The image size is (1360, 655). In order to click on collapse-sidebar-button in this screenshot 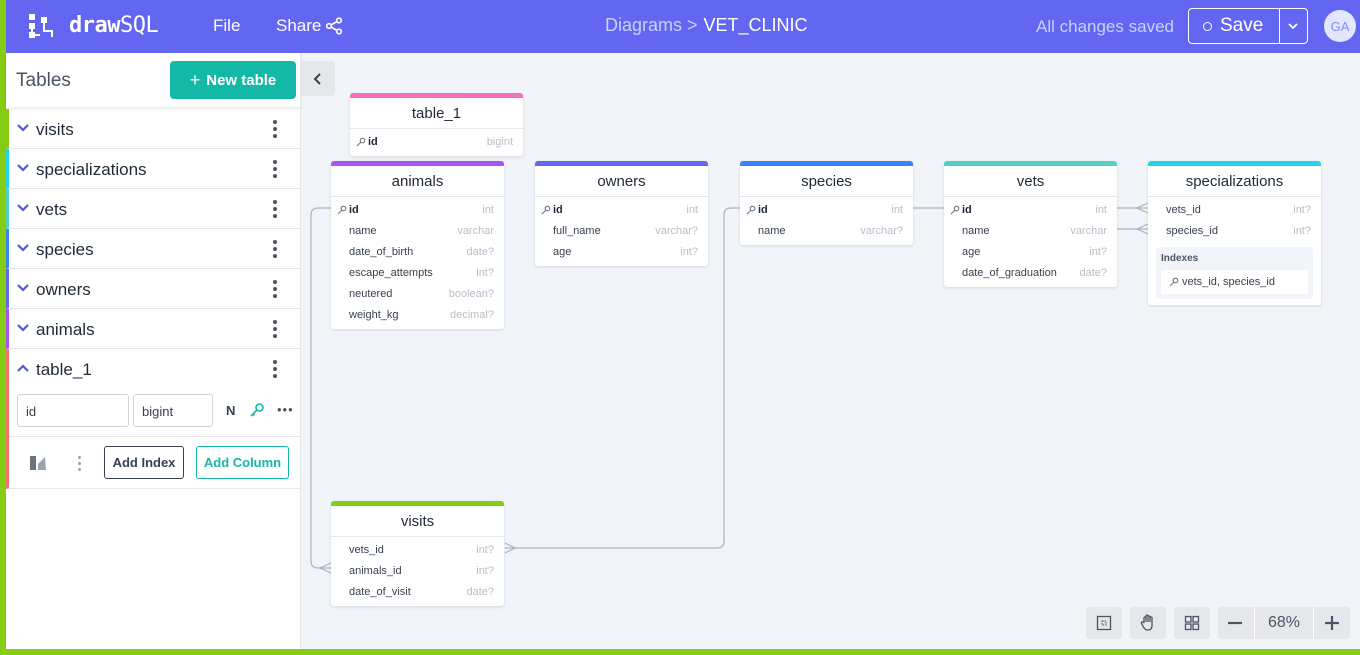, I will do `click(318, 78)`.